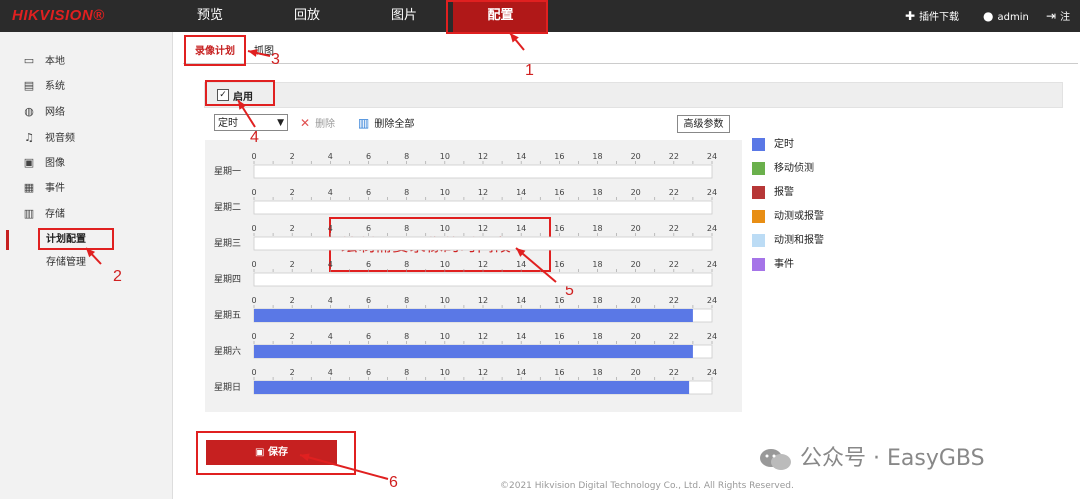  What do you see at coordinates (227, 171) in the screenshot?
I see `day-label: 星期一` at bounding box center [227, 171].